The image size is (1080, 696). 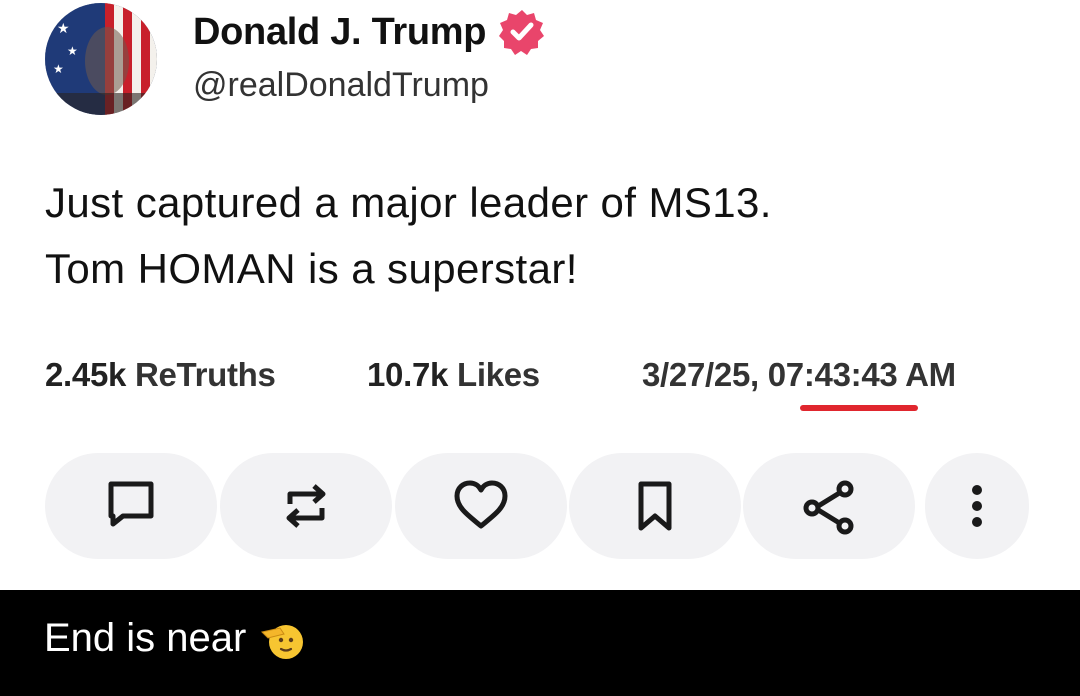 I want to click on share-icon, so click(x=828, y=507).